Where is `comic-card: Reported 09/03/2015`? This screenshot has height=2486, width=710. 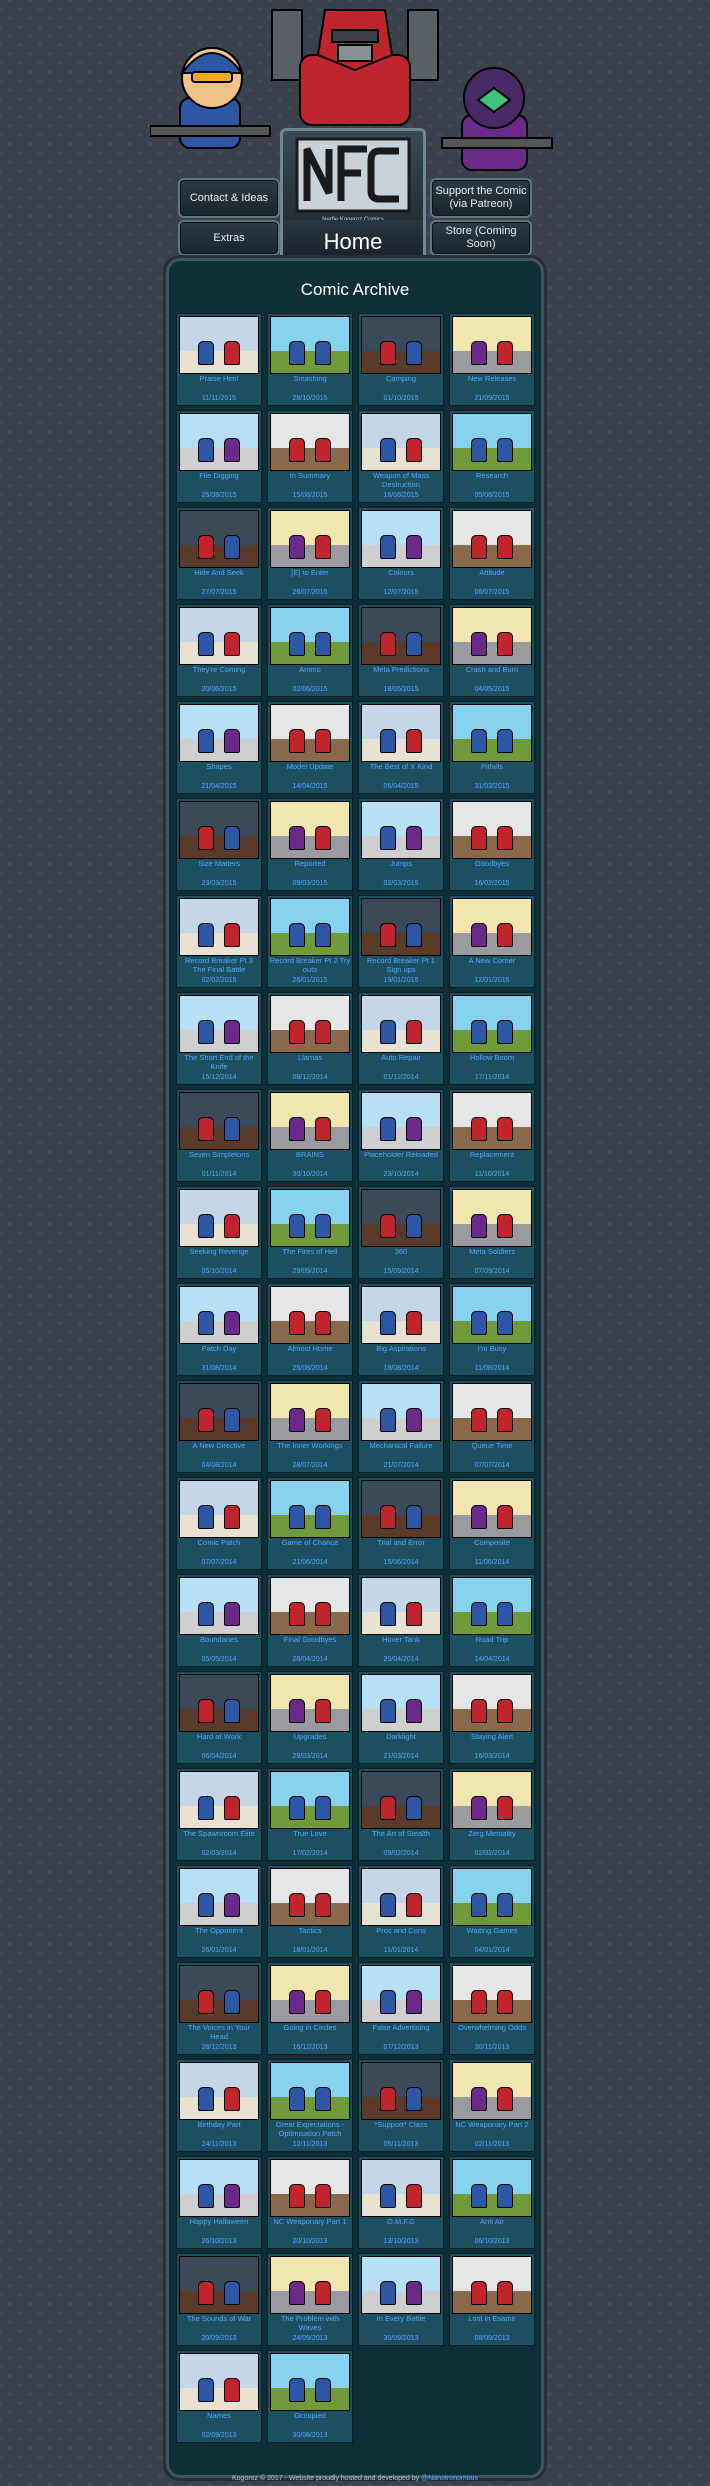 comic-card: Reported 09/03/2015 is located at coordinates (310, 844).